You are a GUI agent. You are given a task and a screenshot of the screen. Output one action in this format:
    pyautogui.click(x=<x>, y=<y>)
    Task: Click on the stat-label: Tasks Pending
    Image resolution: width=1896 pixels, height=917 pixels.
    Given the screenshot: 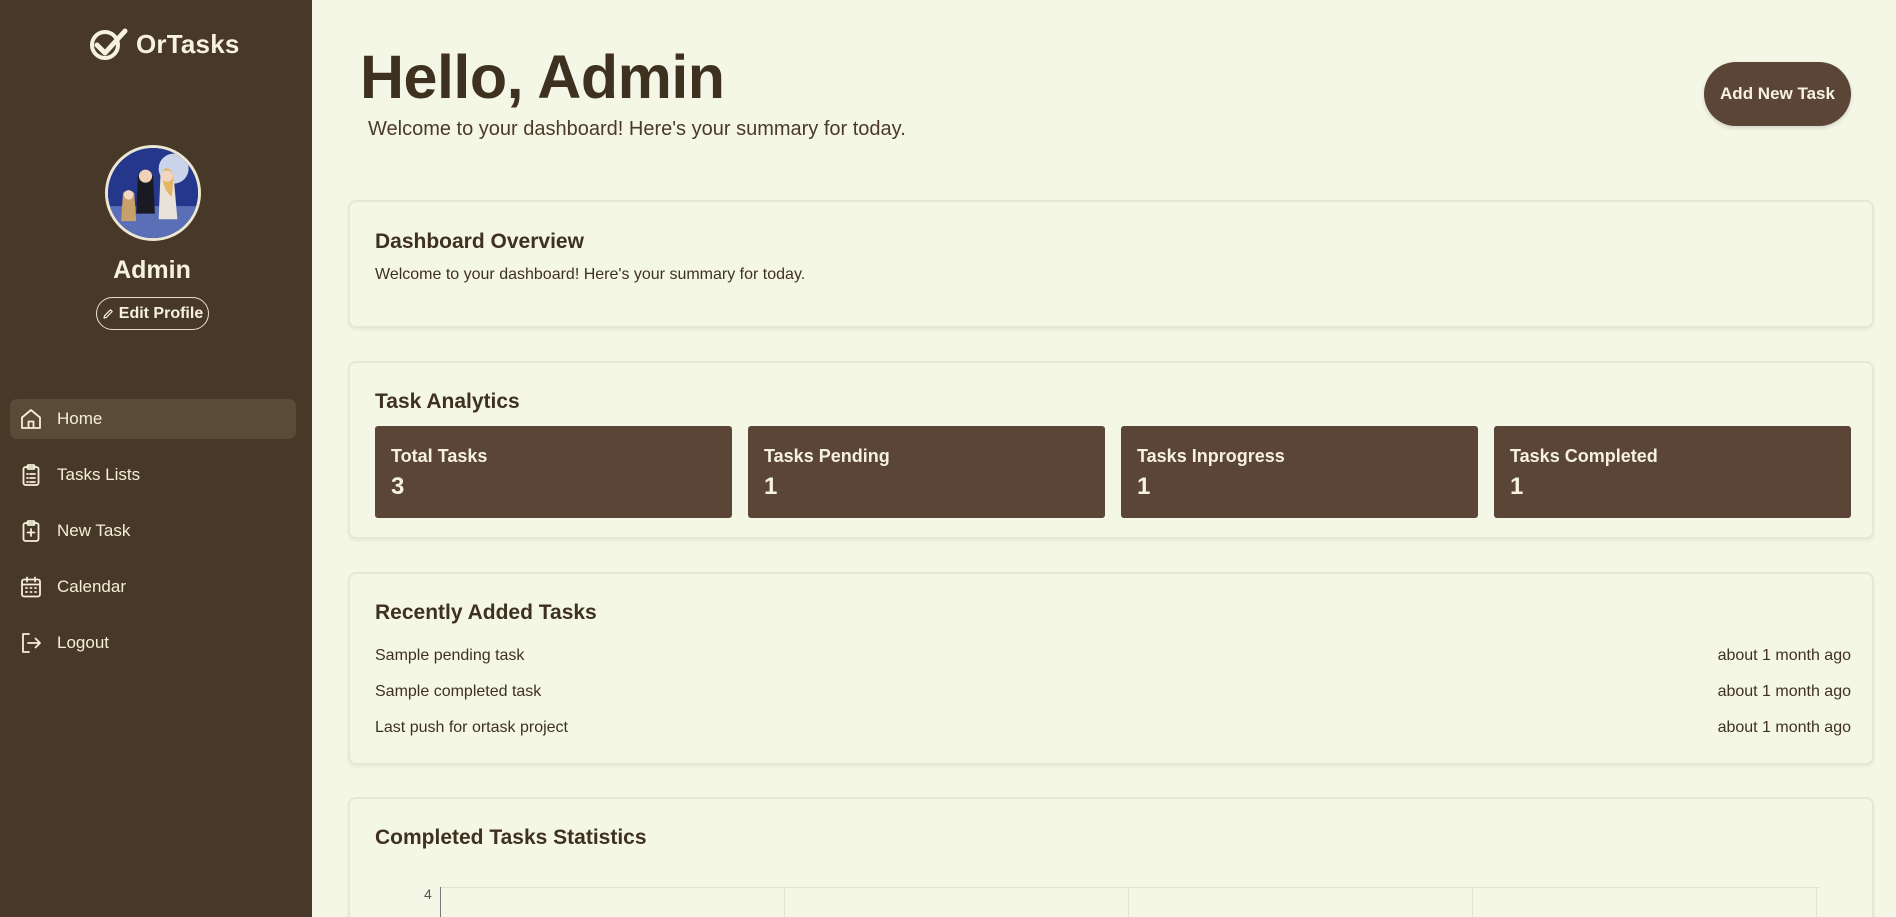 What is the action you would take?
    pyautogui.click(x=827, y=456)
    